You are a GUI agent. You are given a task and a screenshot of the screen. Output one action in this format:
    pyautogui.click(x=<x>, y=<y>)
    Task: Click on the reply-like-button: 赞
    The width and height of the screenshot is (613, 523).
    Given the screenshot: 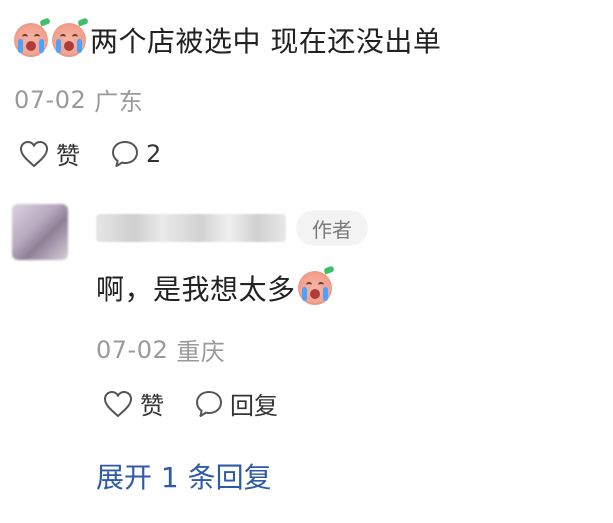 What is the action you would take?
    pyautogui.click(x=133, y=403)
    